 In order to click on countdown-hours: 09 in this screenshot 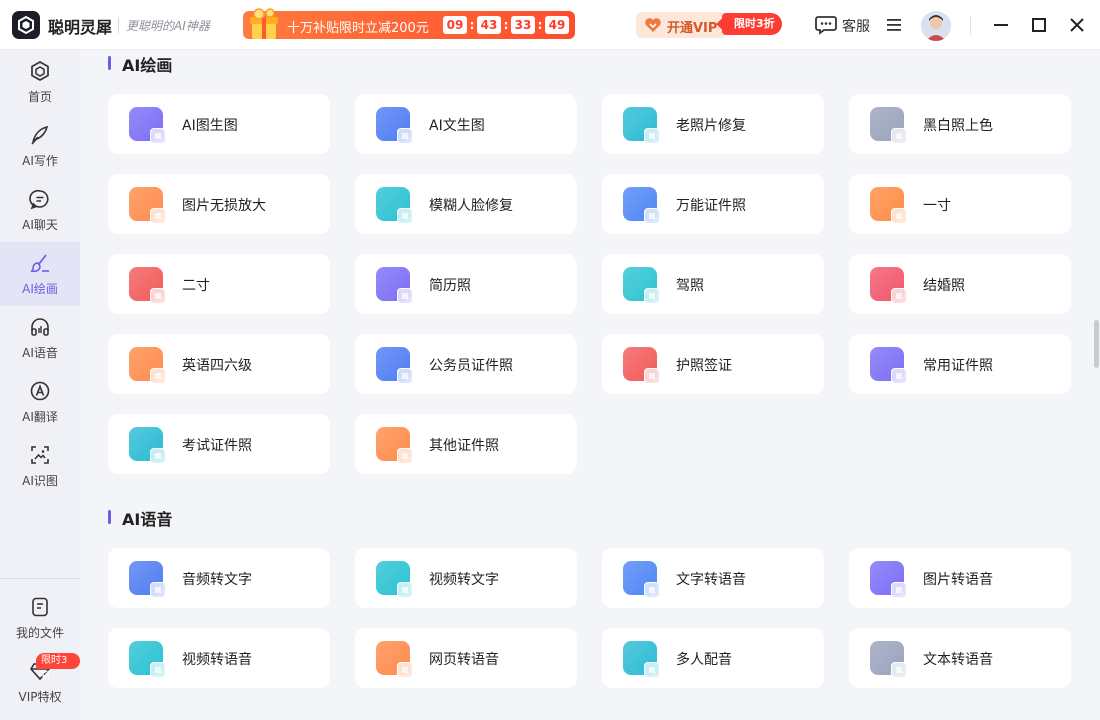, I will do `click(455, 25)`.